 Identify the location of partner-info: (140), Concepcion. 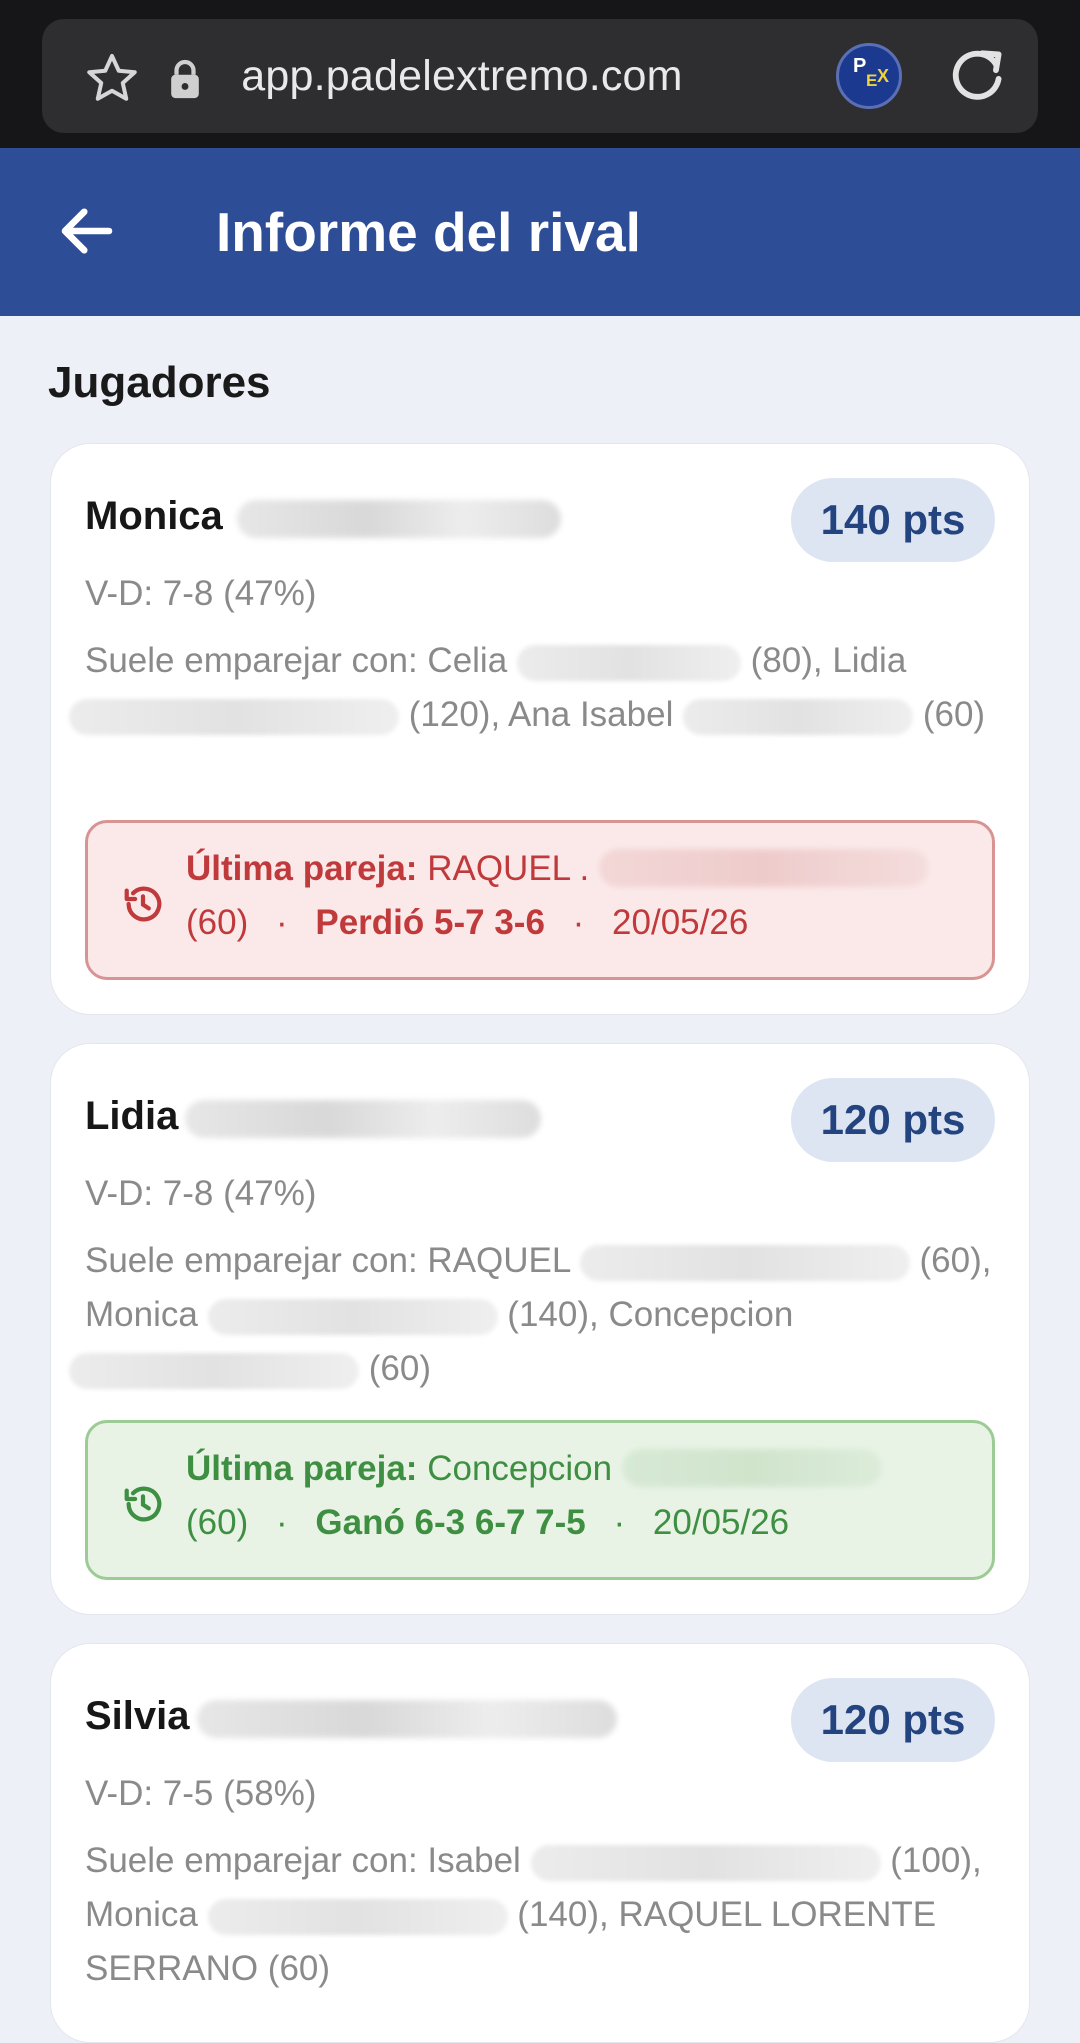
(650, 1314).